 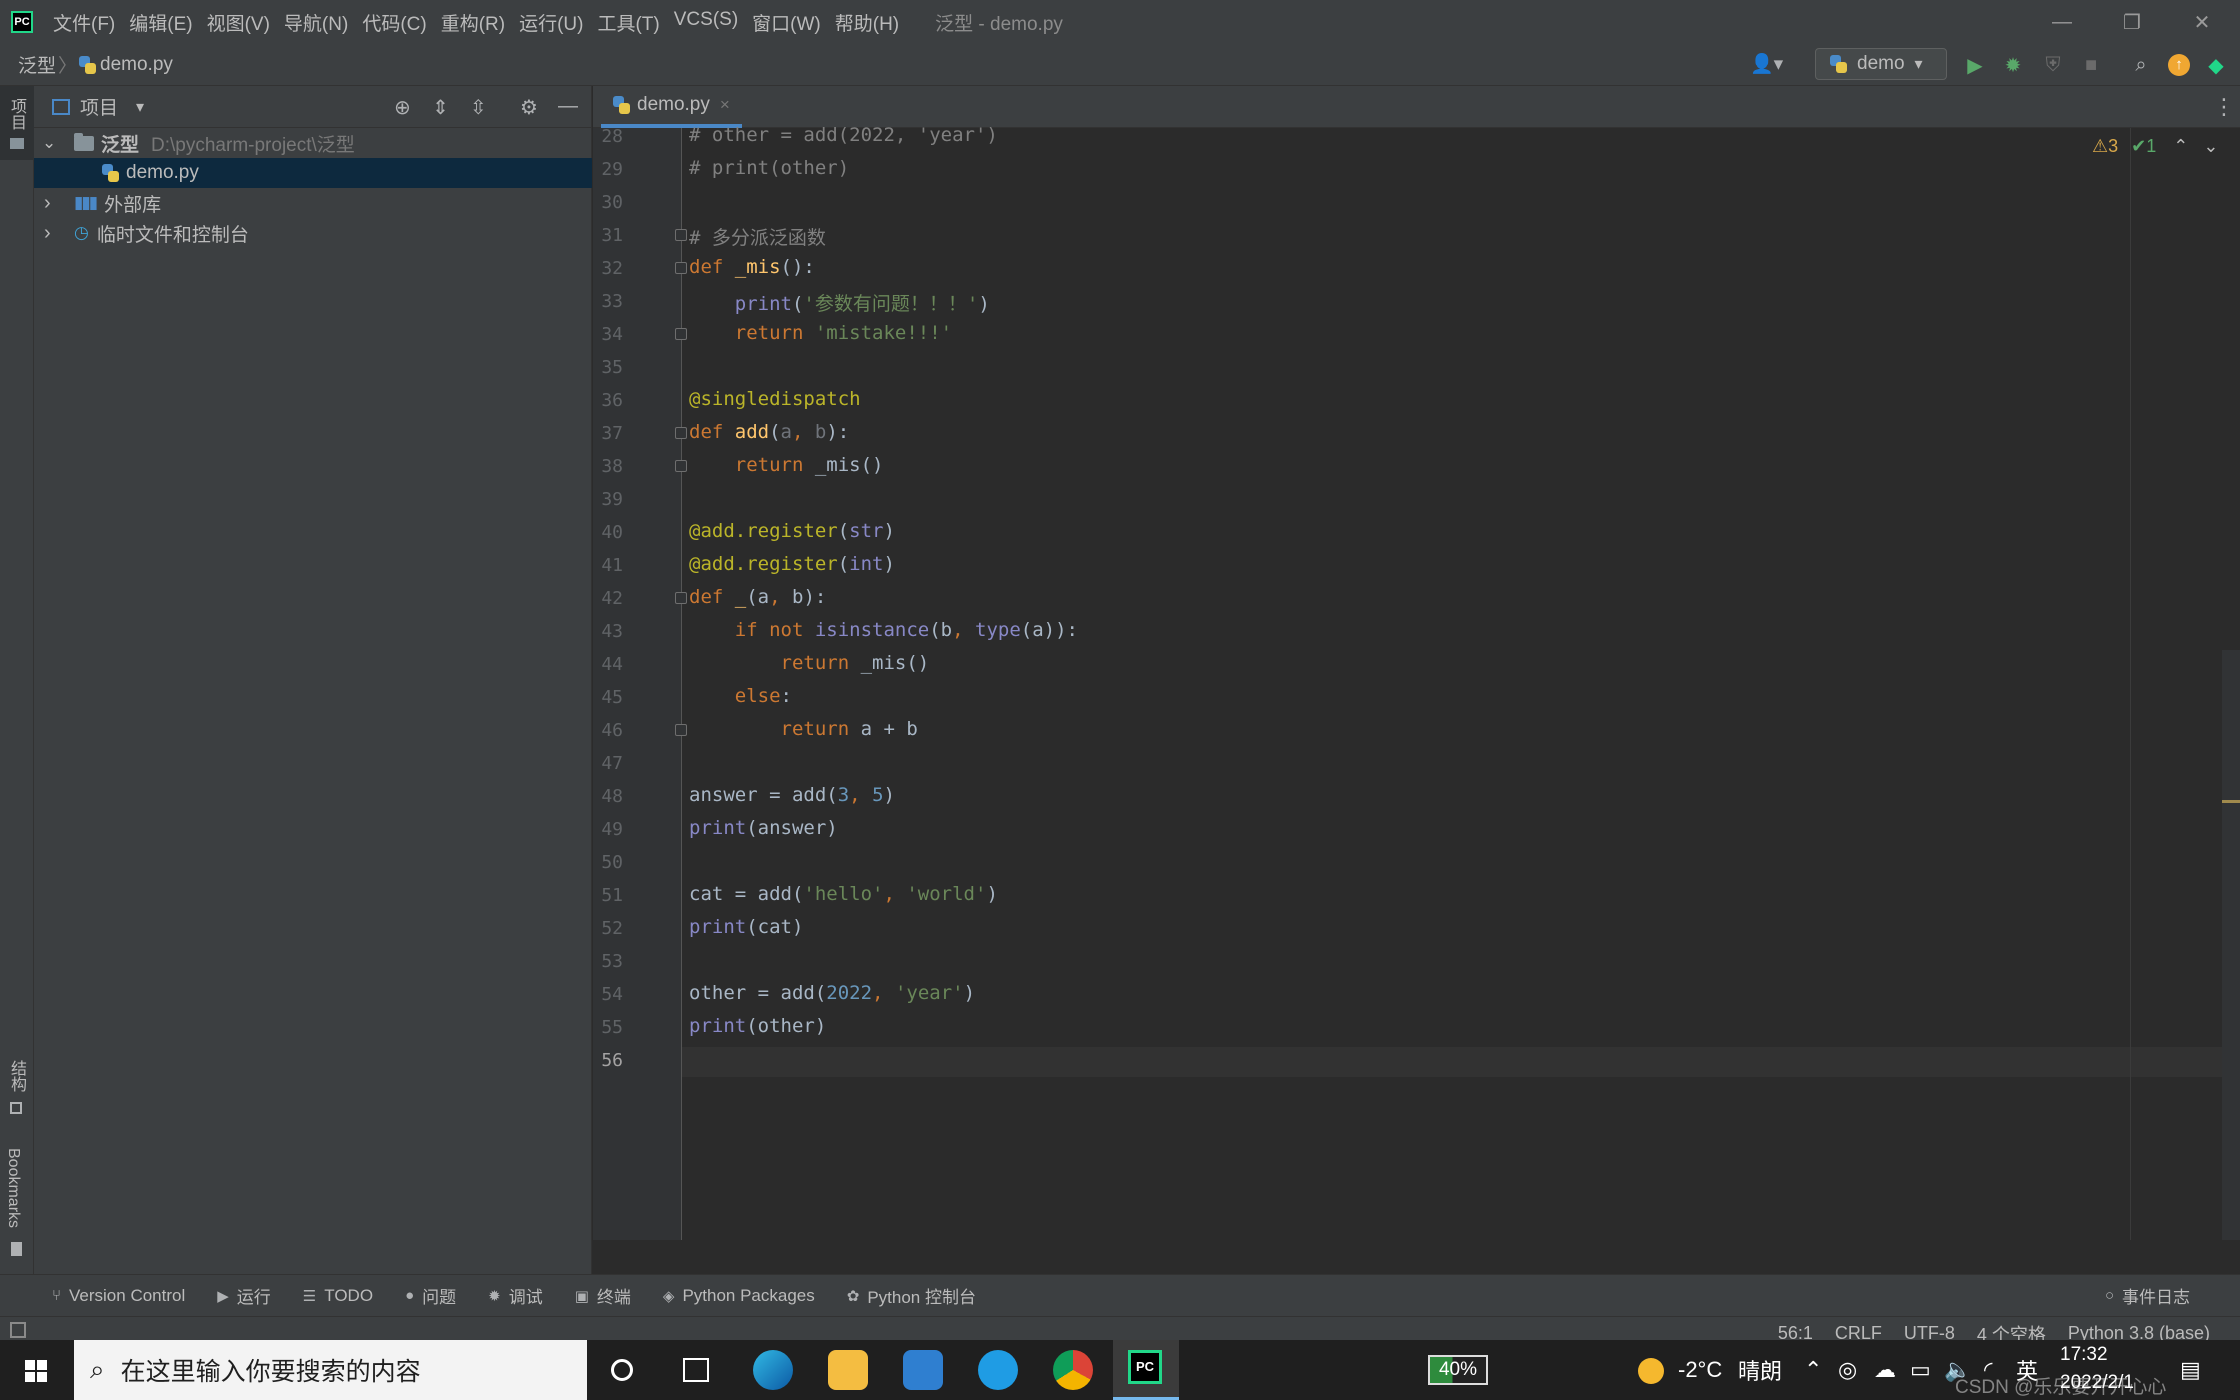 I want to click on menu-code: 代码(C), so click(x=394, y=22).